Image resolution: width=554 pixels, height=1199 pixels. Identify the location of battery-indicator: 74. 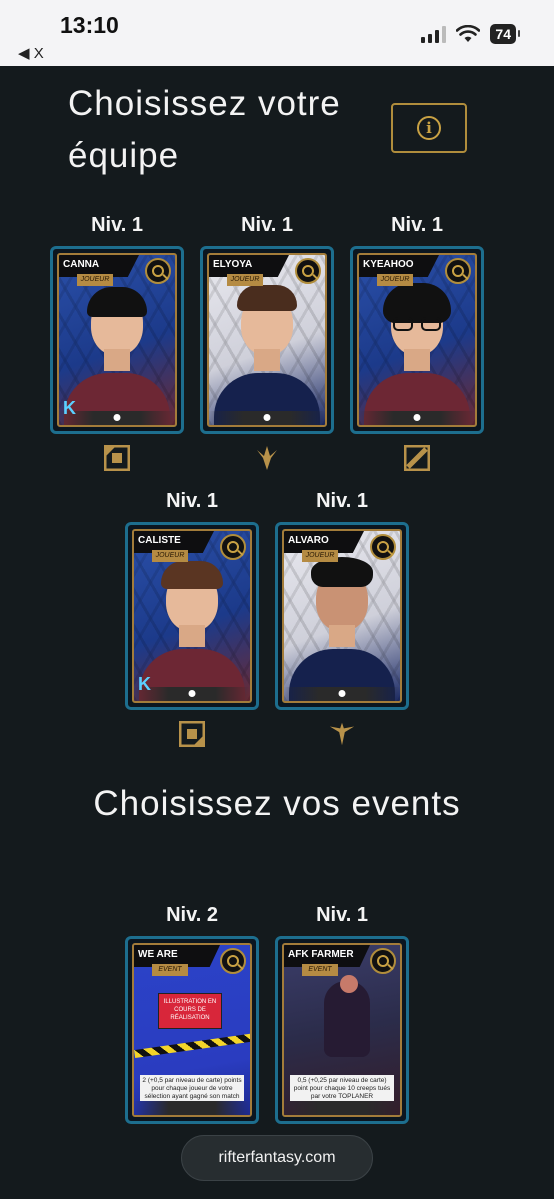
(505, 34).